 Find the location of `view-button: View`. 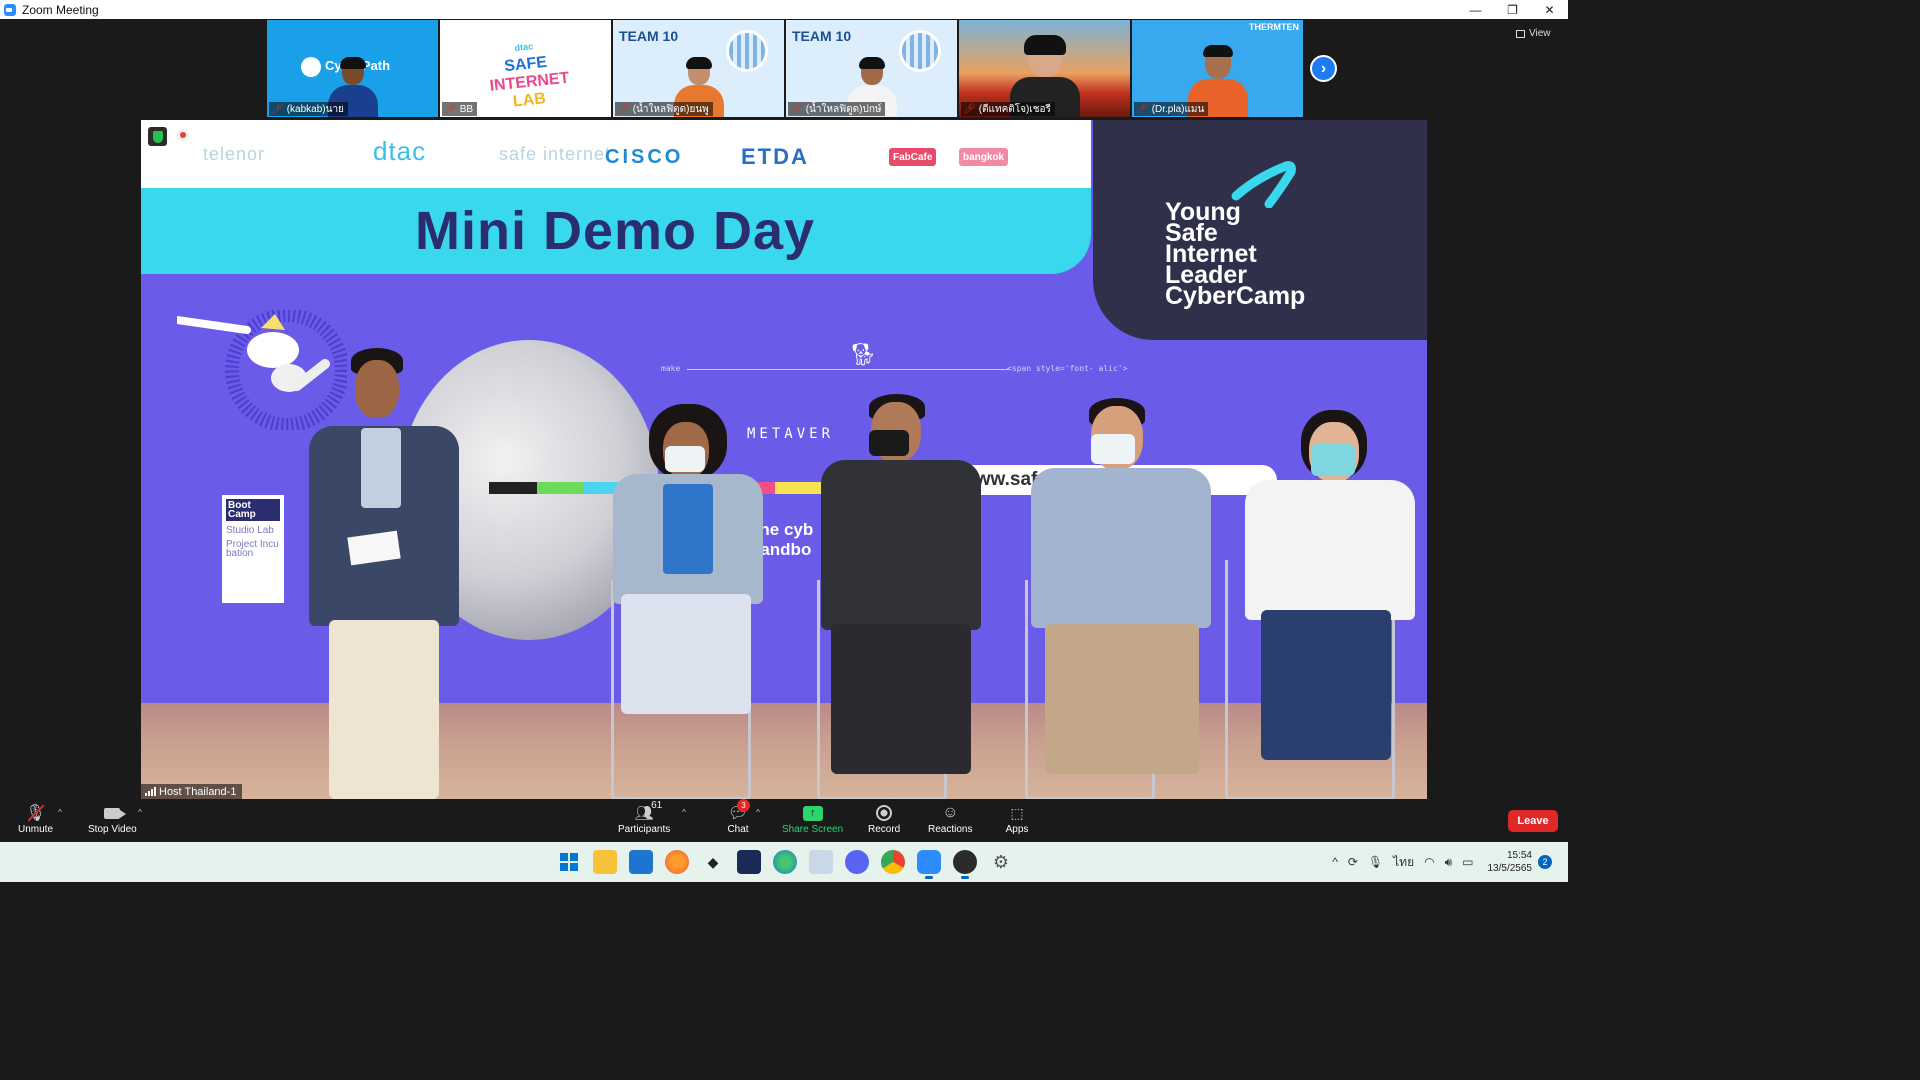

view-button: View is located at coordinates (1533, 33).